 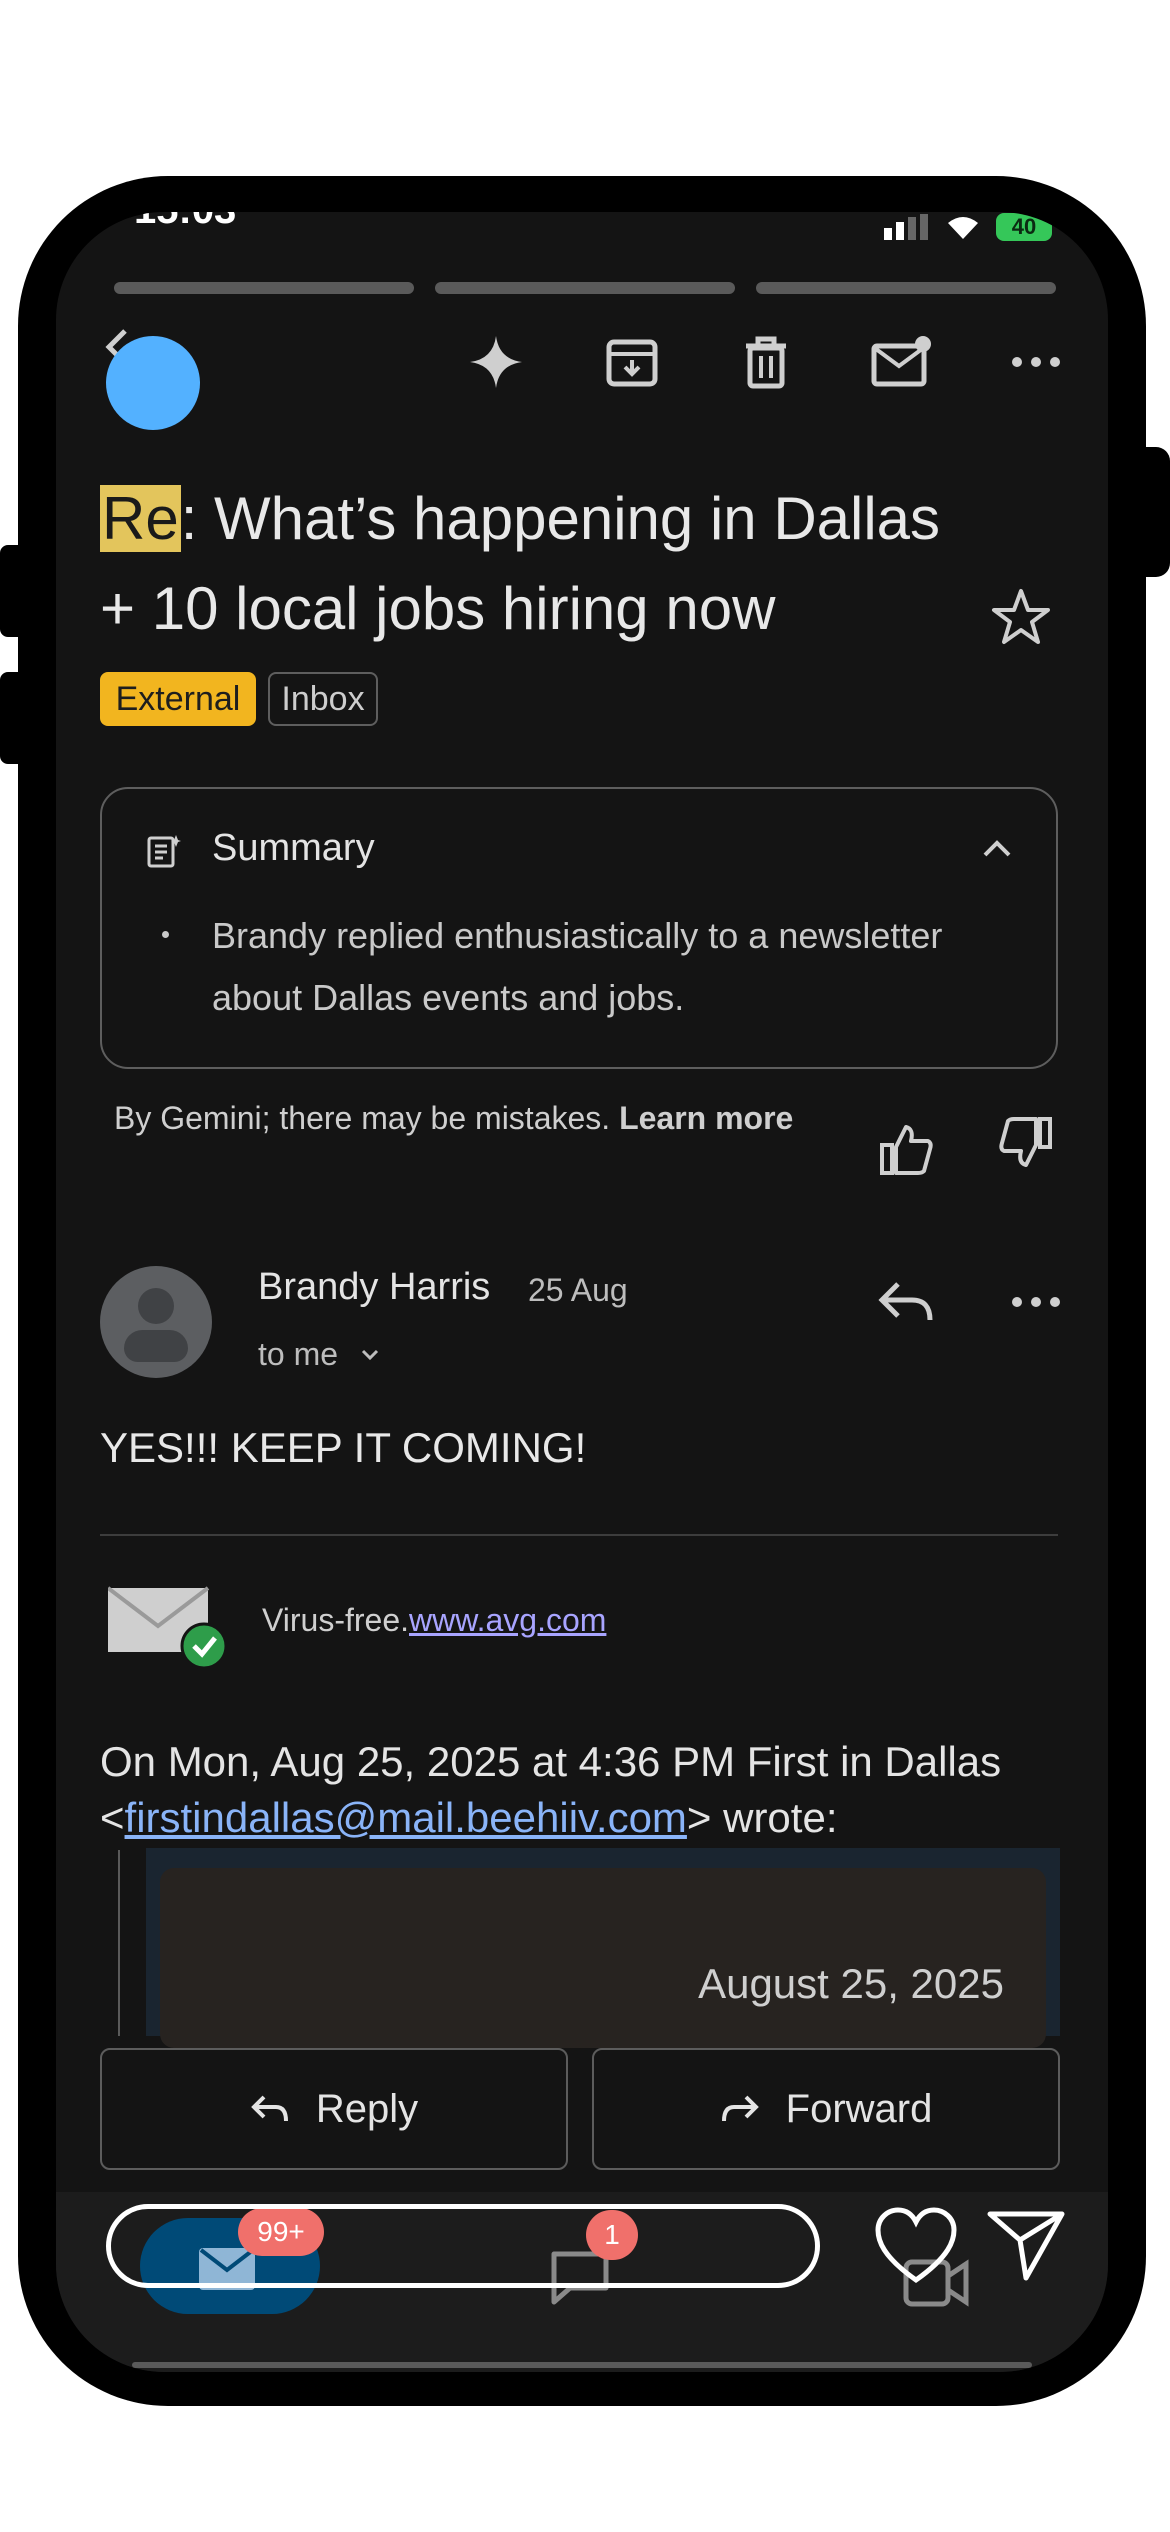 What do you see at coordinates (579, 1535) in the screenshot?
I see `body-divider` at bounding box center [579, 1535].